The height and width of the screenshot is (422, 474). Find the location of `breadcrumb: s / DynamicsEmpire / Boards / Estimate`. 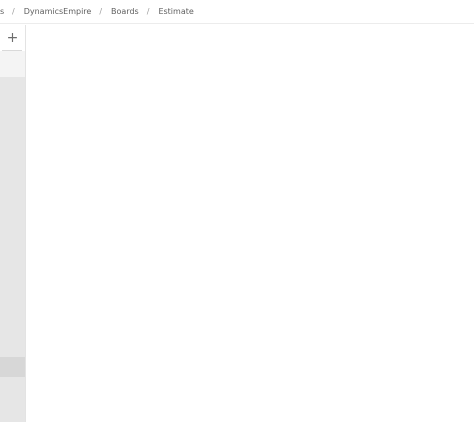

breadcrumb: s / DynamicsEmpire / Boards / Estimate is located at coordinates (237, 12).